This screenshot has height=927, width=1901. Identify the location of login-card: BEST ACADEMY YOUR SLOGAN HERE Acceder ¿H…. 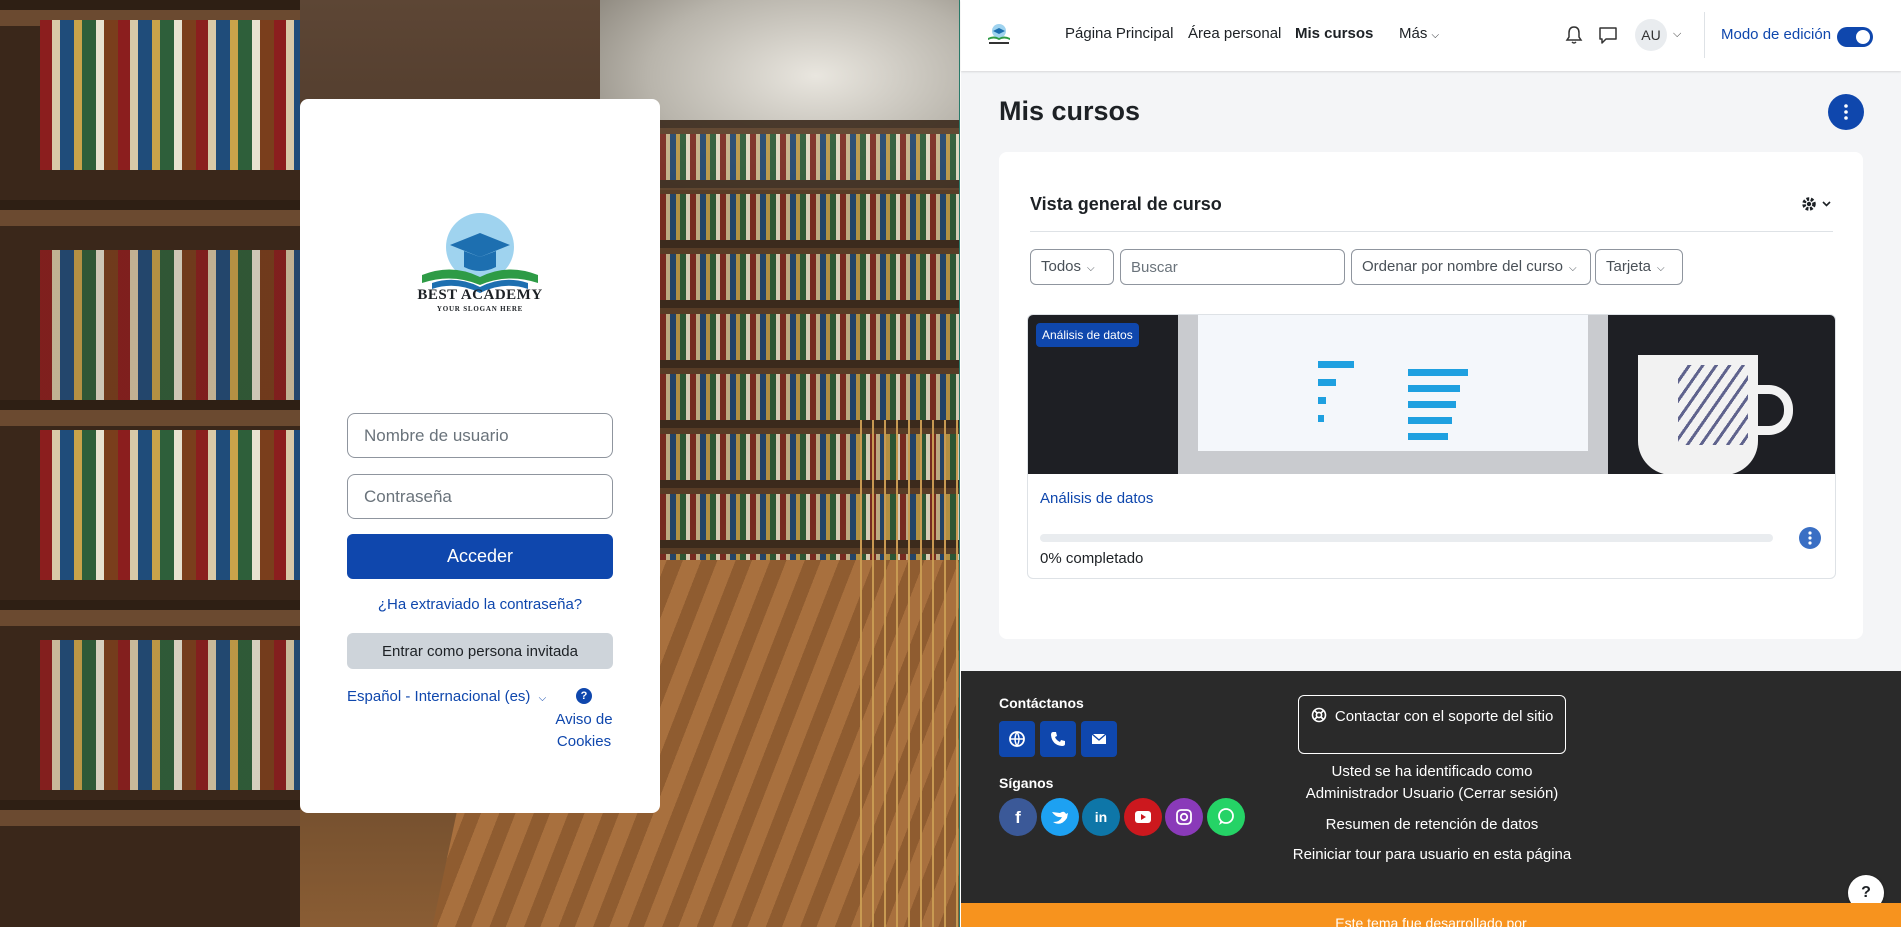
(480, 456).